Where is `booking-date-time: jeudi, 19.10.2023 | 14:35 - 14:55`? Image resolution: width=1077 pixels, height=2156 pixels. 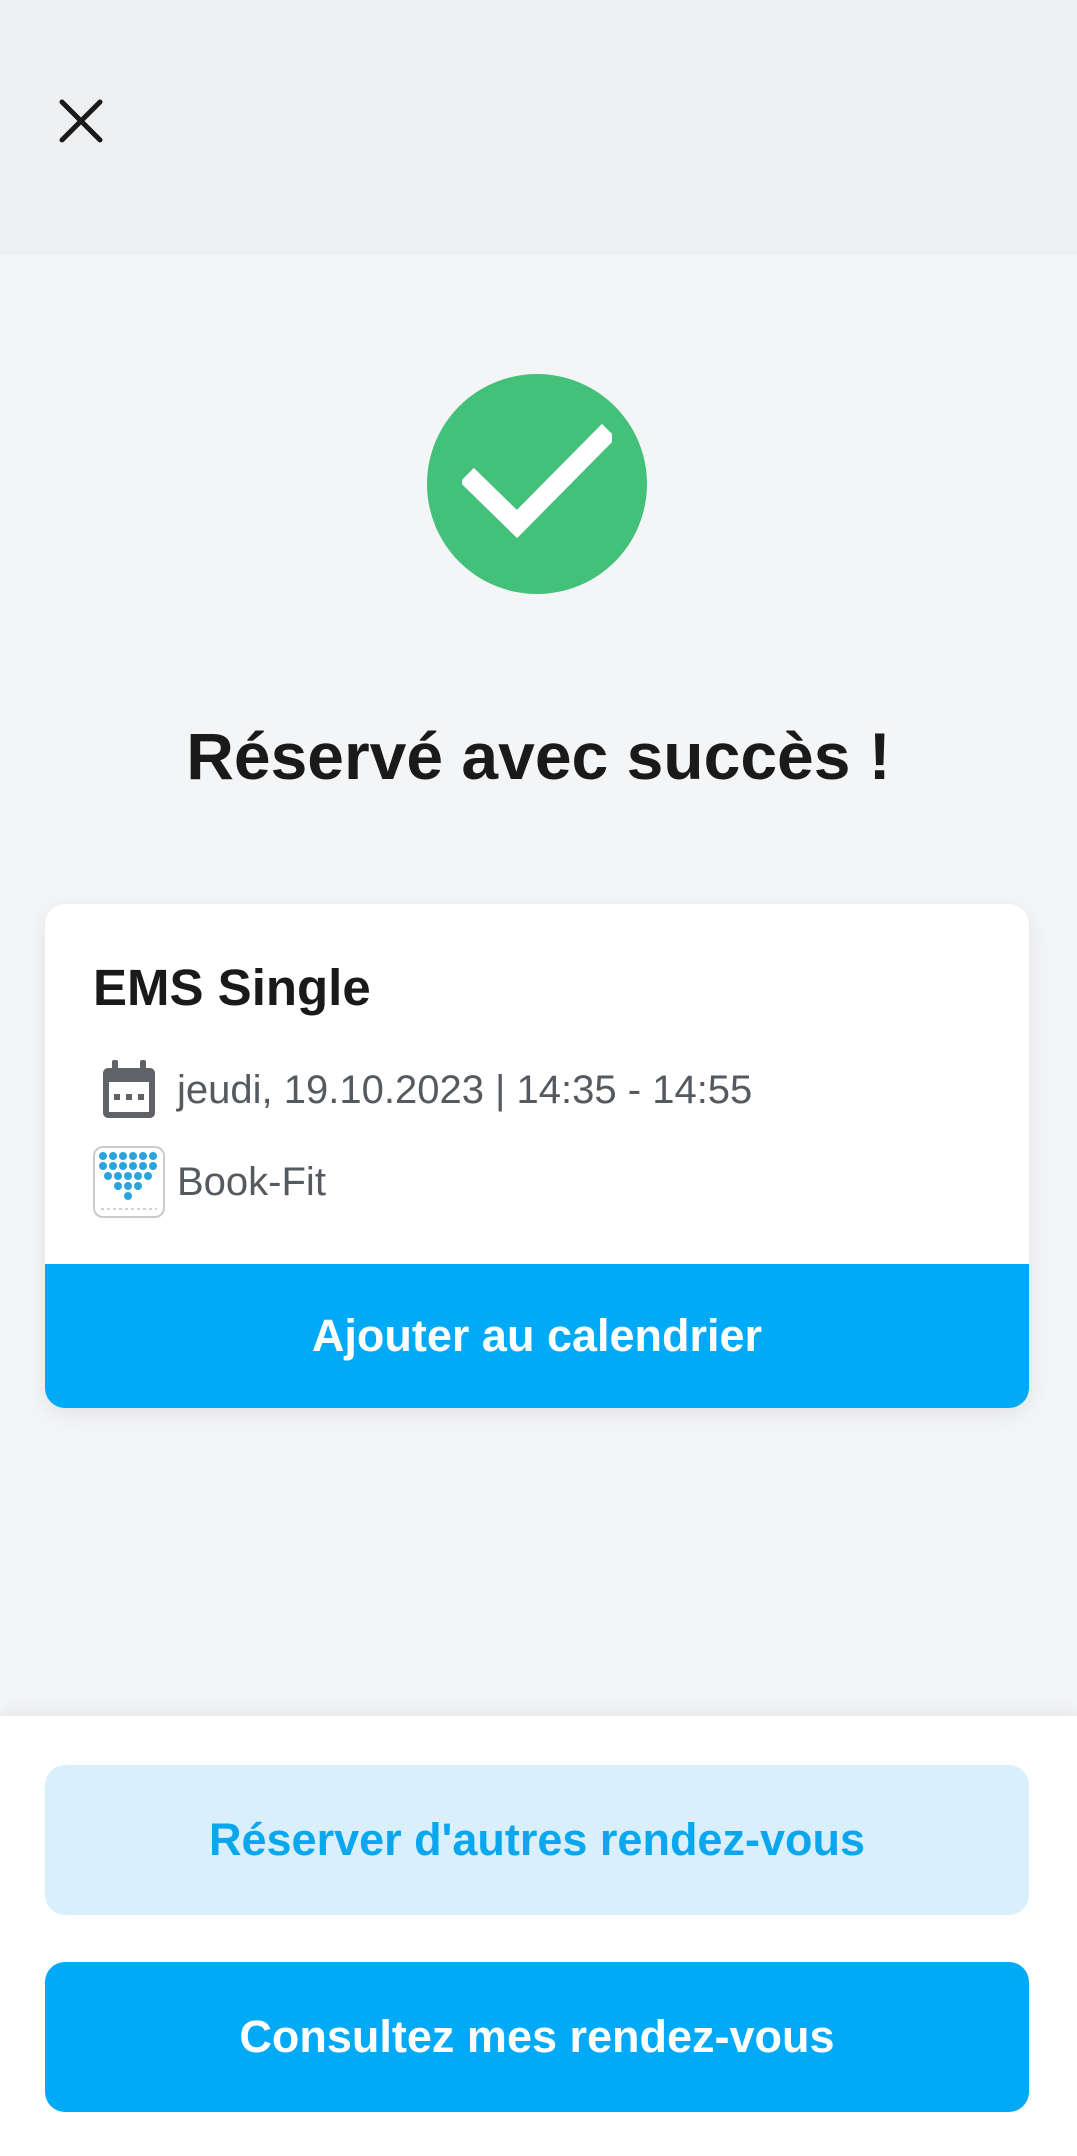 booking-date-time: jeudi, 19.10.2023 | 14:35 - 14:55 is located at coordinates (465, 1089).